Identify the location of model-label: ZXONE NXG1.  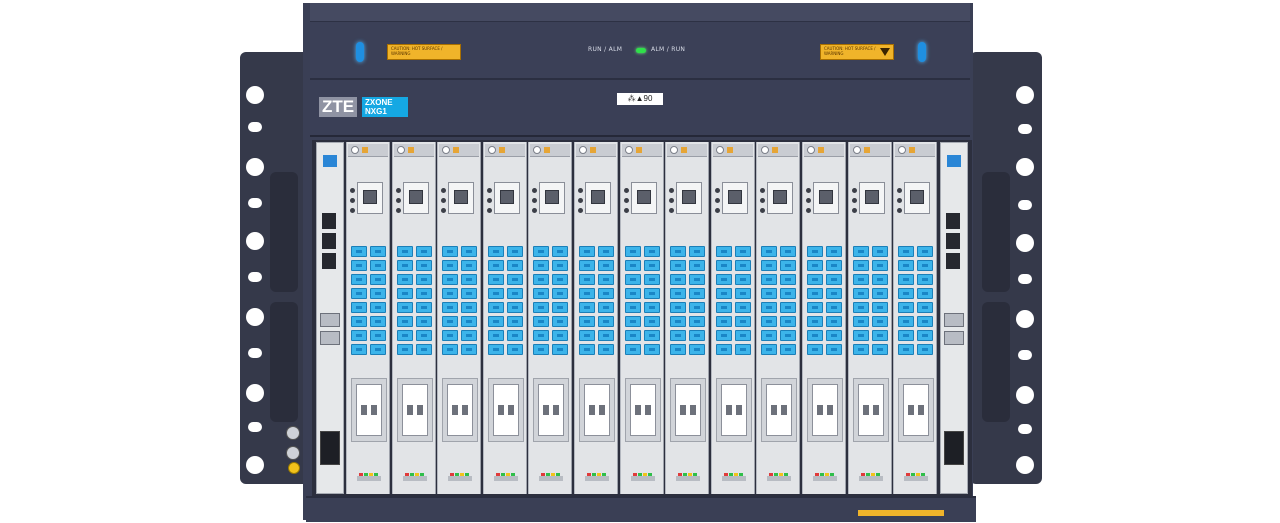
(385, 107).